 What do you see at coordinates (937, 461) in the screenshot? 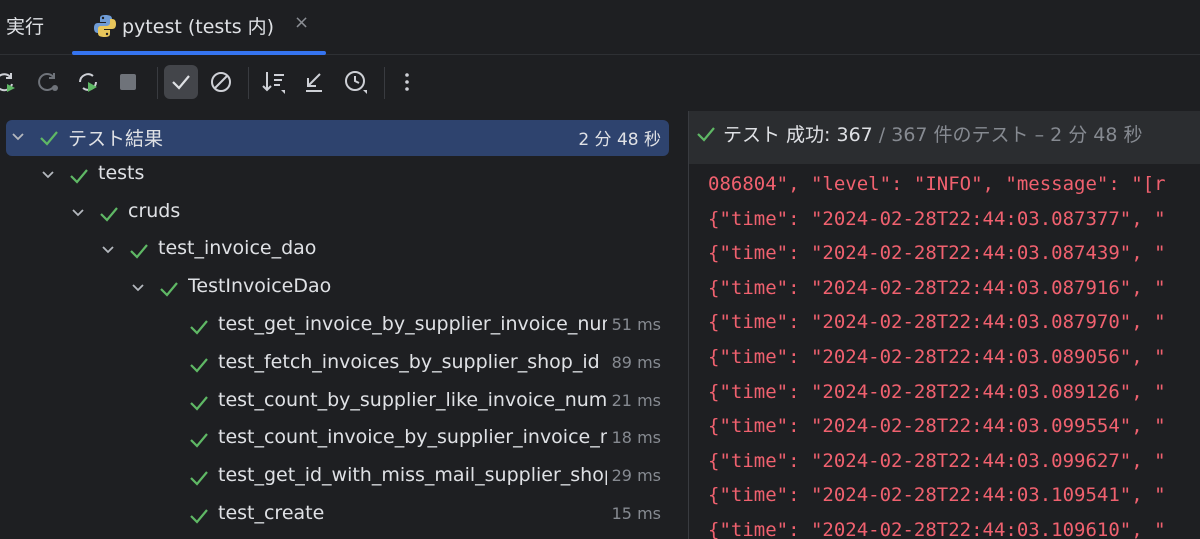
I see `console-line: {"time": "2024-02-28T22:44:03.099627", "` at bounding box center [937, 461].